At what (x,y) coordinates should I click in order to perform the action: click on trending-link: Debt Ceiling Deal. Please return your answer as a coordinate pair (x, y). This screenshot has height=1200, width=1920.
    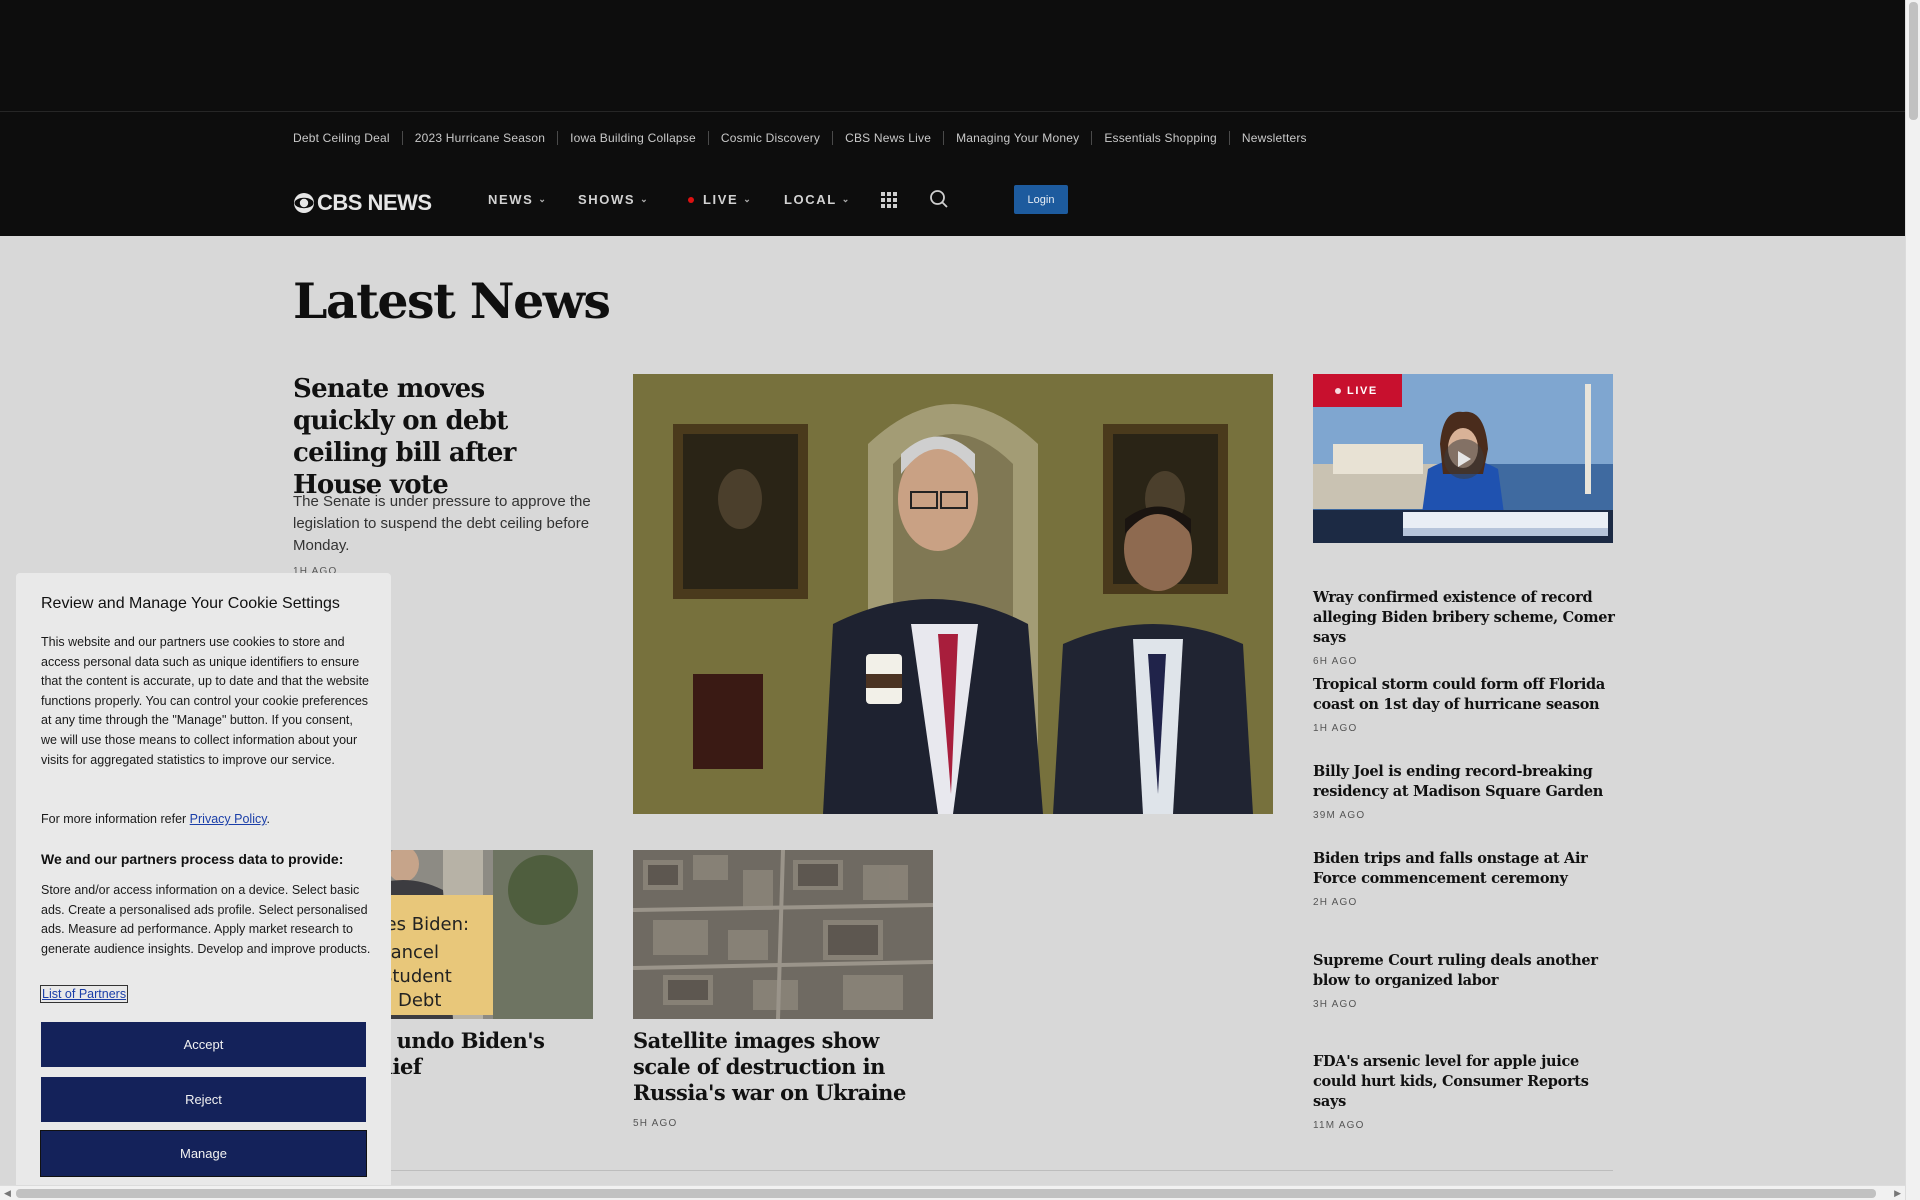
    Looking at the image, I should click on (347, 138).